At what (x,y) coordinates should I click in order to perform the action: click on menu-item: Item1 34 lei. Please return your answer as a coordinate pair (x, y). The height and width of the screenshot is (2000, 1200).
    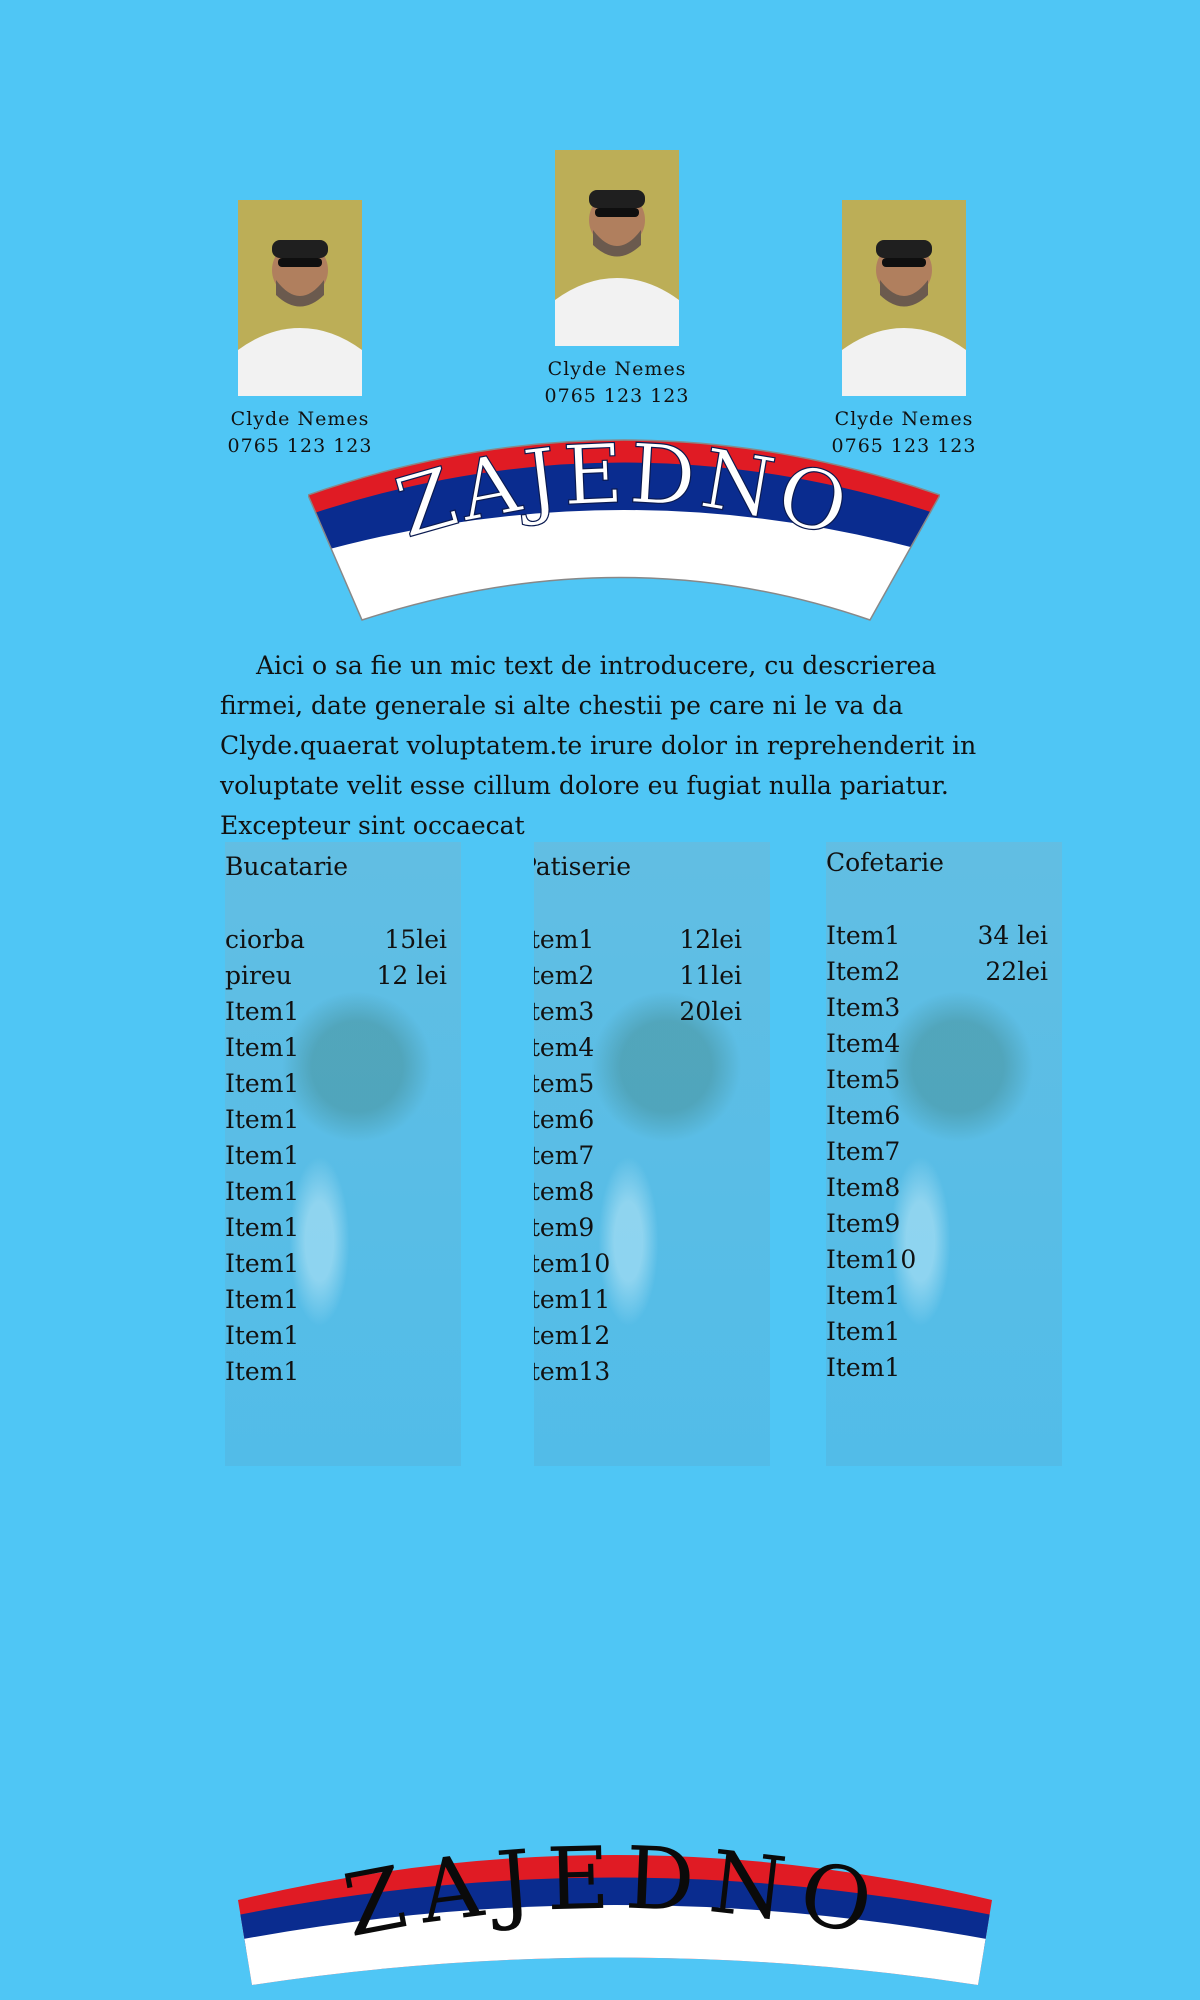
    Looking at the image, I should click on (937, 936).